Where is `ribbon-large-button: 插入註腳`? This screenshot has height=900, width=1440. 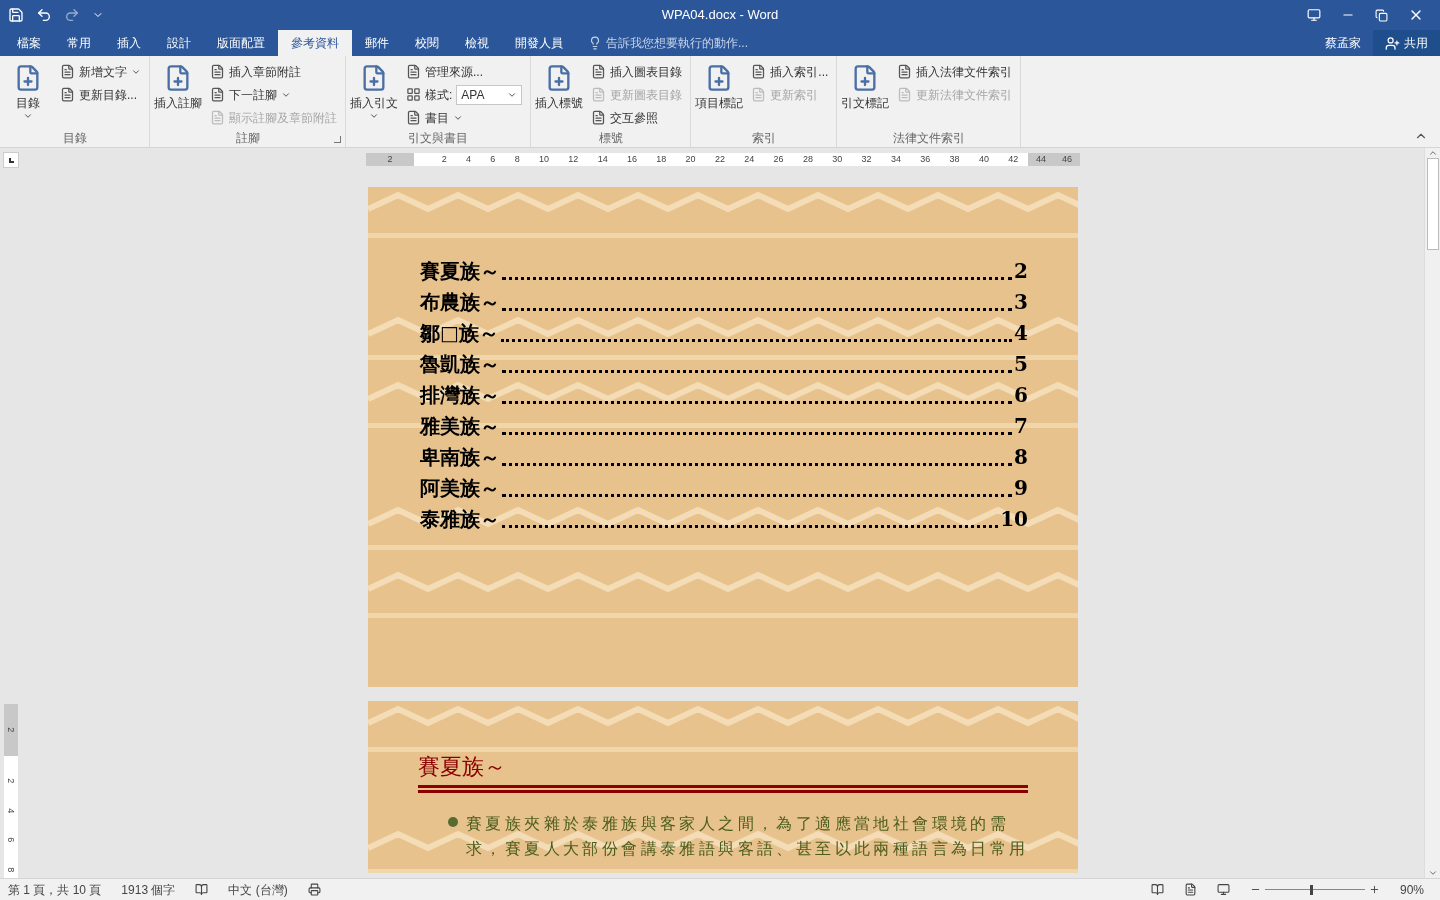 ribbon-large-button: 插入註腳 is located at coordinates (178, 94).